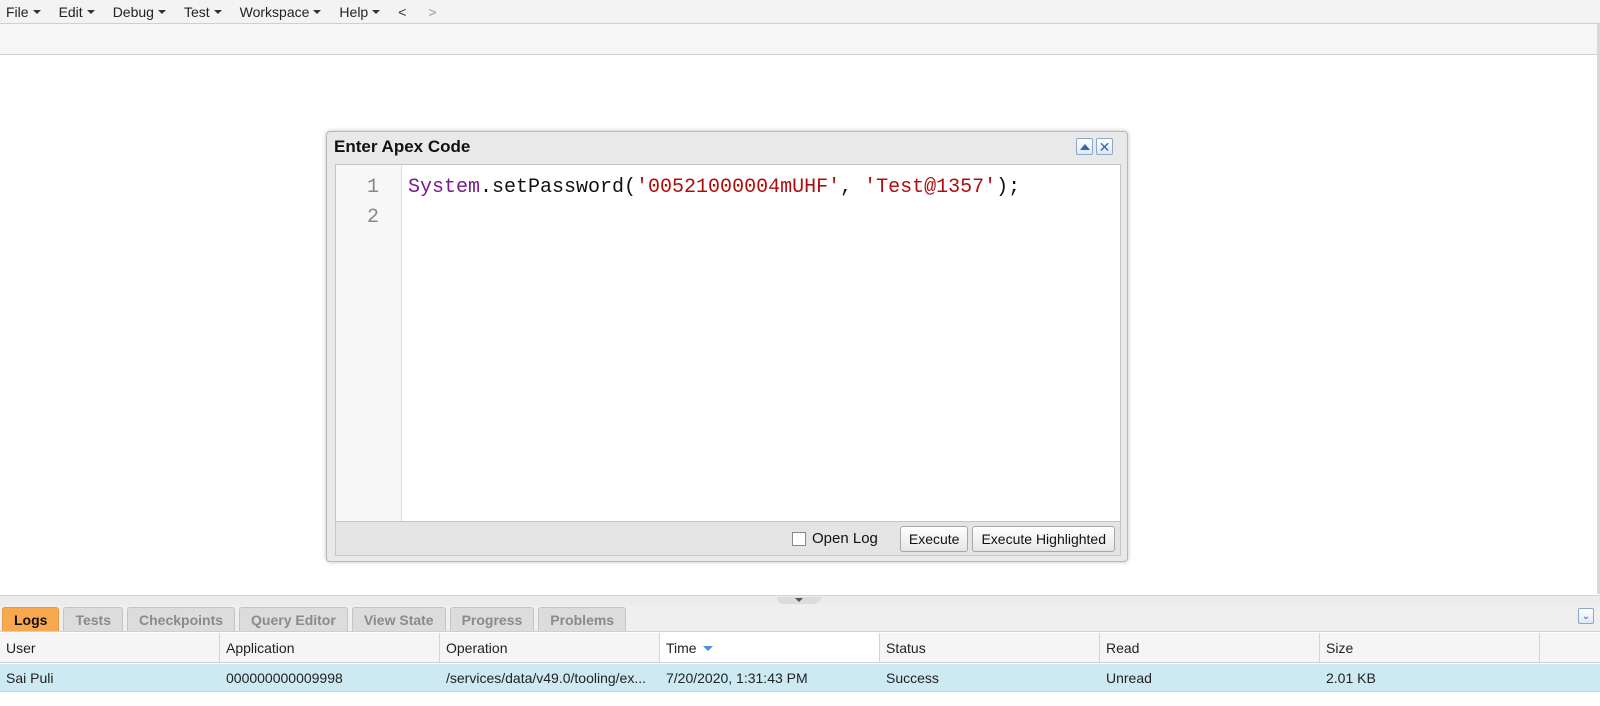  What do you see at coordinates (930, 187) in the screenshot?
I see `code-token-string: 'Test@1357'` at bounding box center [930, 187].